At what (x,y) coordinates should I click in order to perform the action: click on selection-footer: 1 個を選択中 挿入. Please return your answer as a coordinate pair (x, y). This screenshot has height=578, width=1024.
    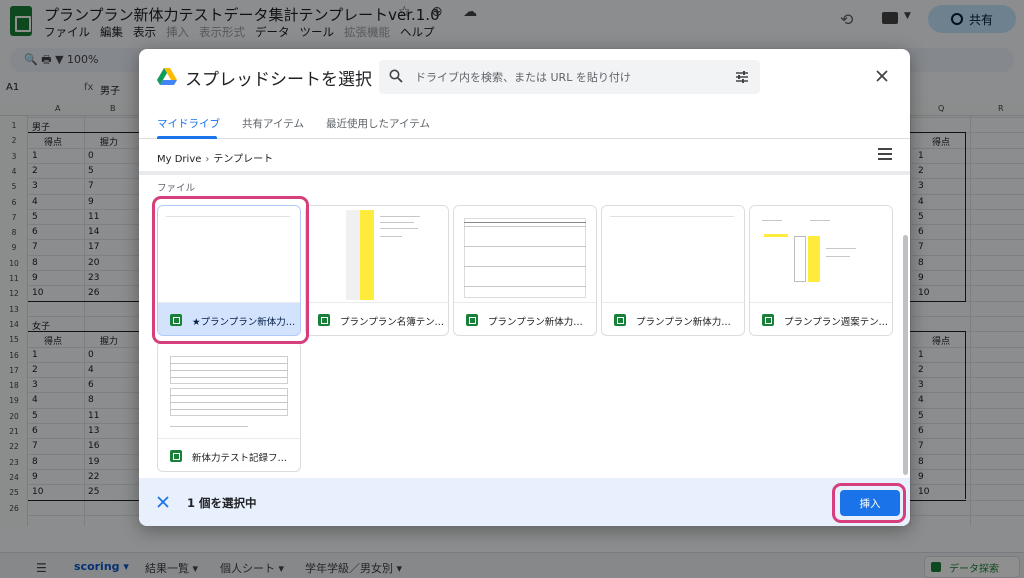
    Looking at the image, I should click on (524, 502).